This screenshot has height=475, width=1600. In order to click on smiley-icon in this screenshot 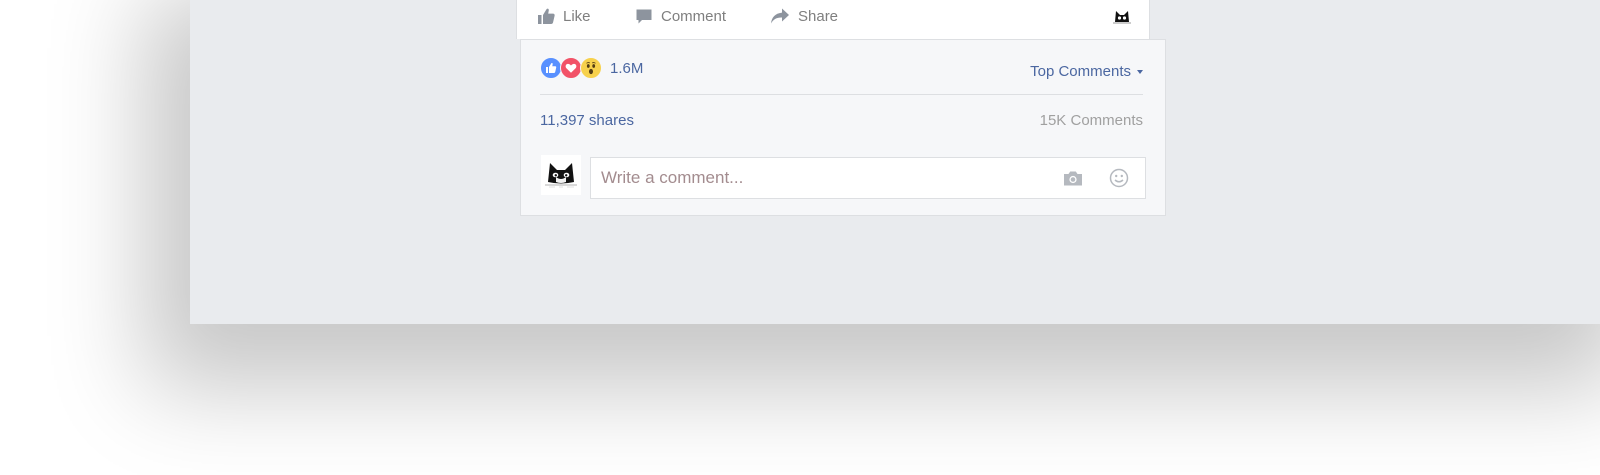, I will do `click(1119, 178)`.